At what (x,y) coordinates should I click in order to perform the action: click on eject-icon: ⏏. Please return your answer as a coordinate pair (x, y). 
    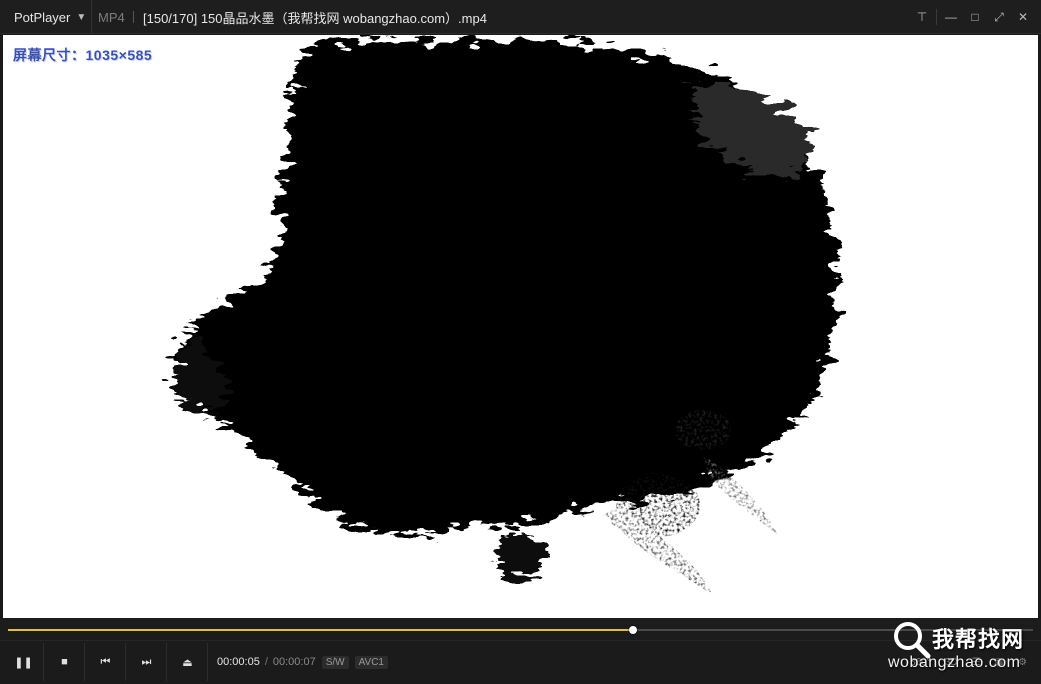
    Looking at the image, I should click on (187, 662).